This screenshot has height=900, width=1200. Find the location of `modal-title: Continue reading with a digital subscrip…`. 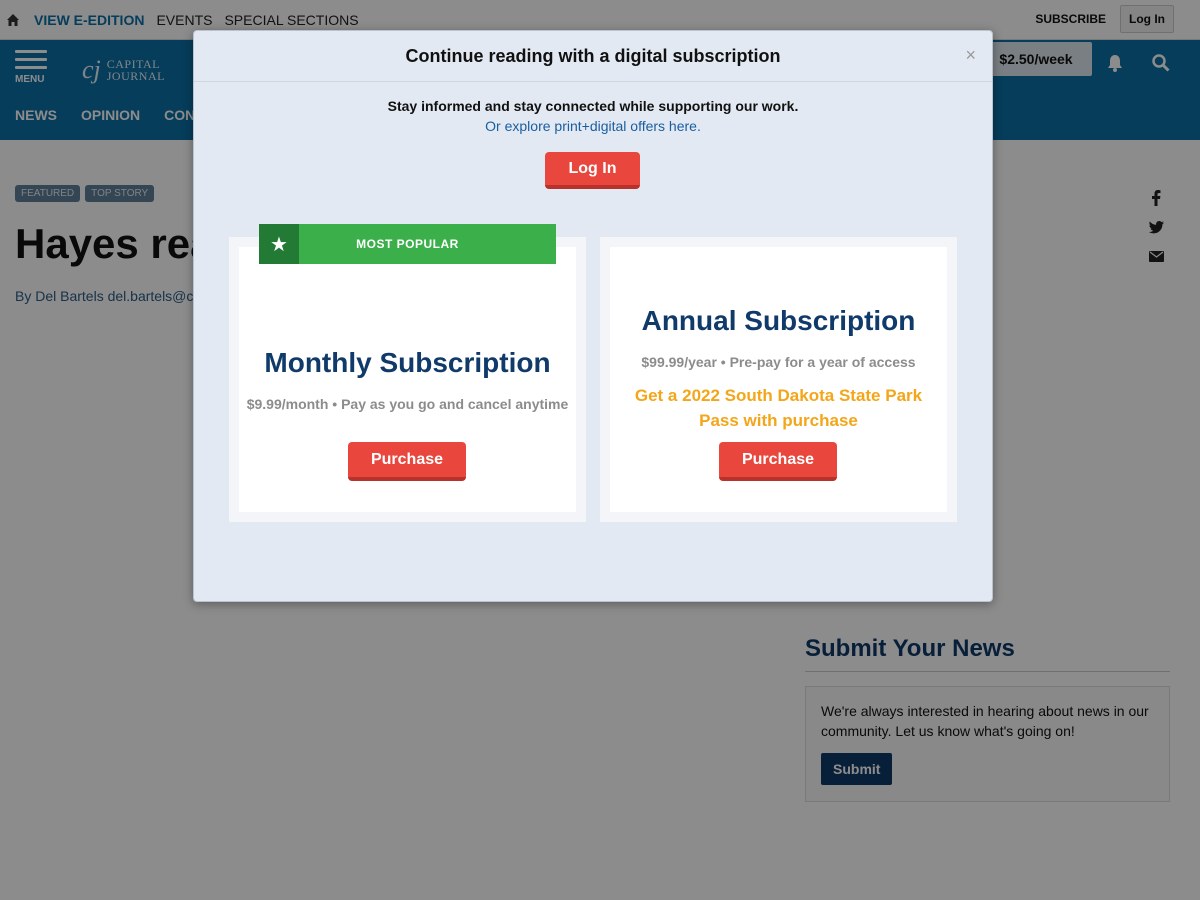

modal-title: Continue reading with a digital subscrip… is located at coordinates (593, 55).